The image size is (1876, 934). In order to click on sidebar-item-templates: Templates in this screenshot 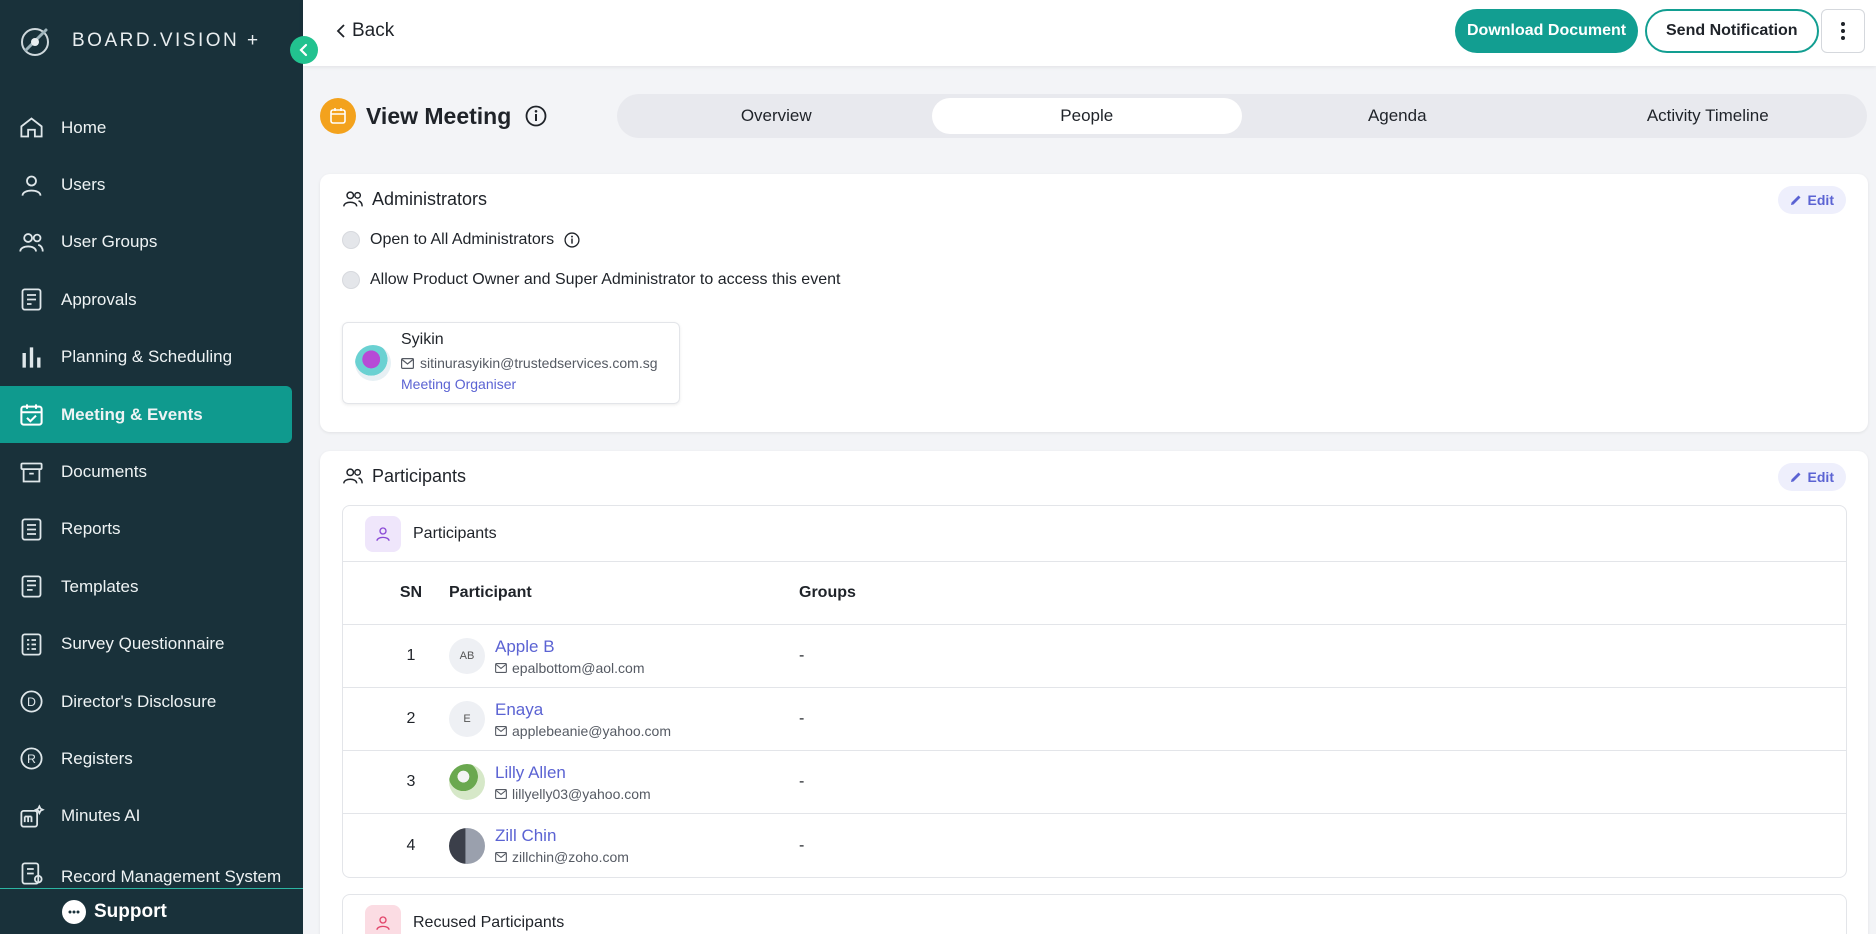, I will do `click(151, 586)`.